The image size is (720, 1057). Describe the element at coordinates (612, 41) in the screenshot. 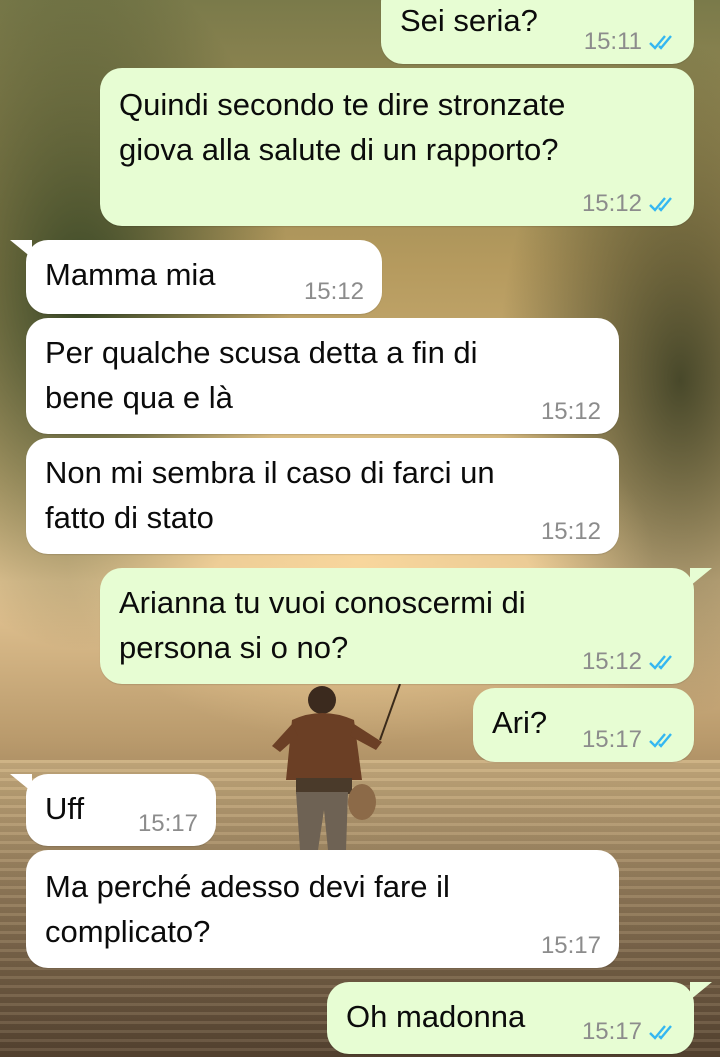

I see `message-time: 15:11` at that location.